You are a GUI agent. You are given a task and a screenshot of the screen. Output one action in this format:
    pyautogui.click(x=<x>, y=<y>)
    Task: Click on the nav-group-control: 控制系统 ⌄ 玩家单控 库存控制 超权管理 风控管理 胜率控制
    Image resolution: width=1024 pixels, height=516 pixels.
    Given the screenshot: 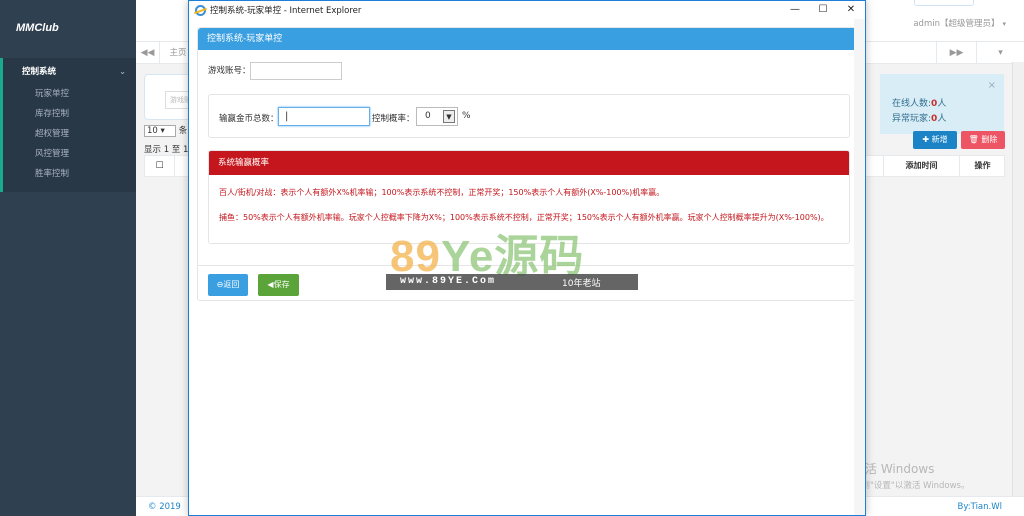 What is the action you would take?
    pyautogui.click(x=68, y=125)
    